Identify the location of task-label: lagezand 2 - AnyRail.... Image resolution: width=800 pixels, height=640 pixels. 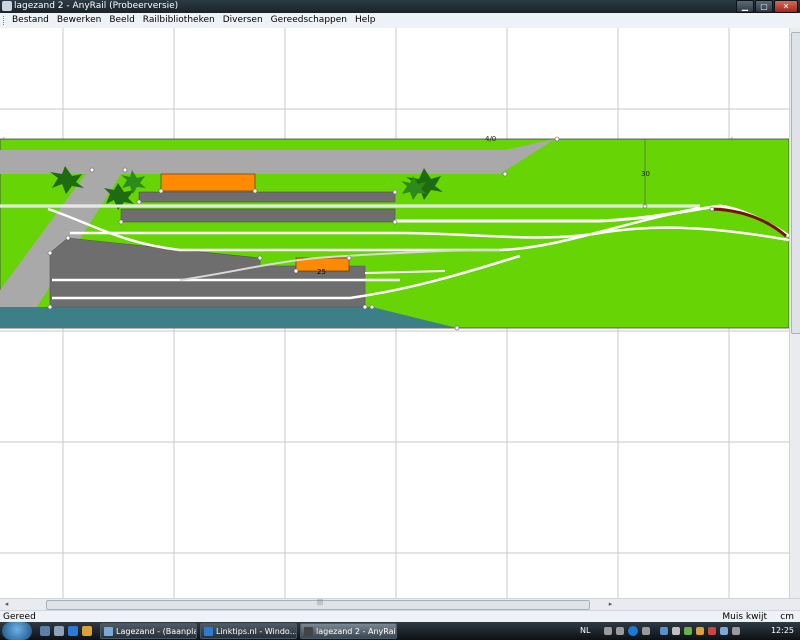
(356, 631).